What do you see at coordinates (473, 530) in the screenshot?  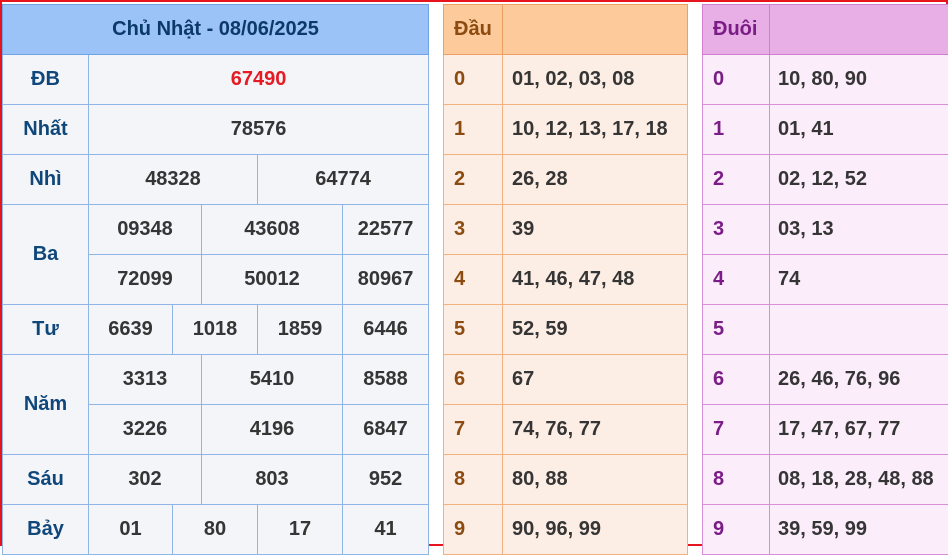 I see `head-digit: 9` at bounding box center [473, 530].